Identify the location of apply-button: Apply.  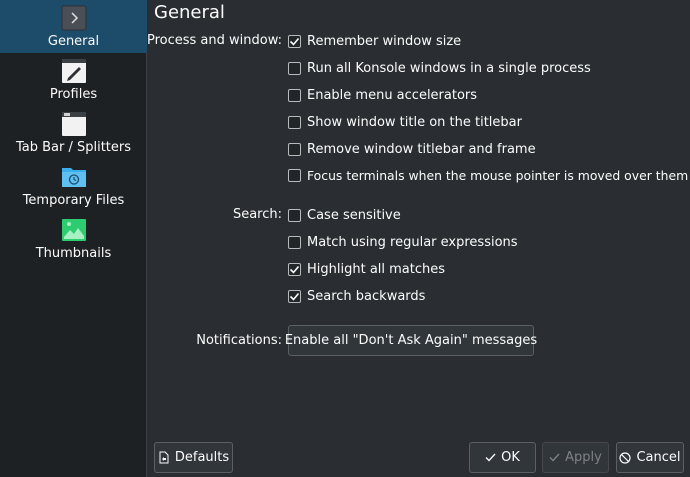
(575, 457).